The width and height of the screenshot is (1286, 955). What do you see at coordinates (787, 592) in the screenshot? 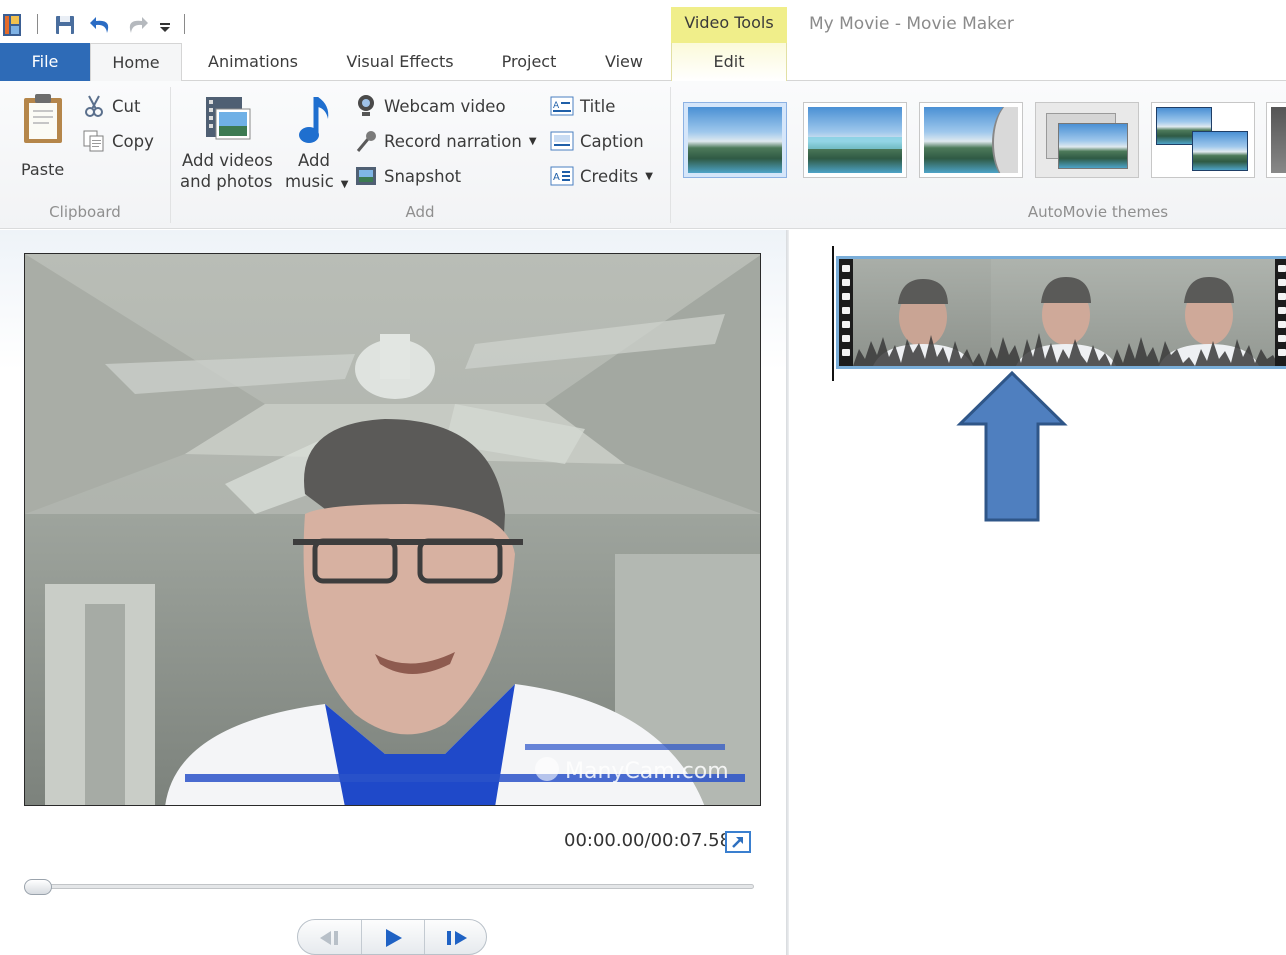
I see `pane-splitter` at bounding box center [787, 592].